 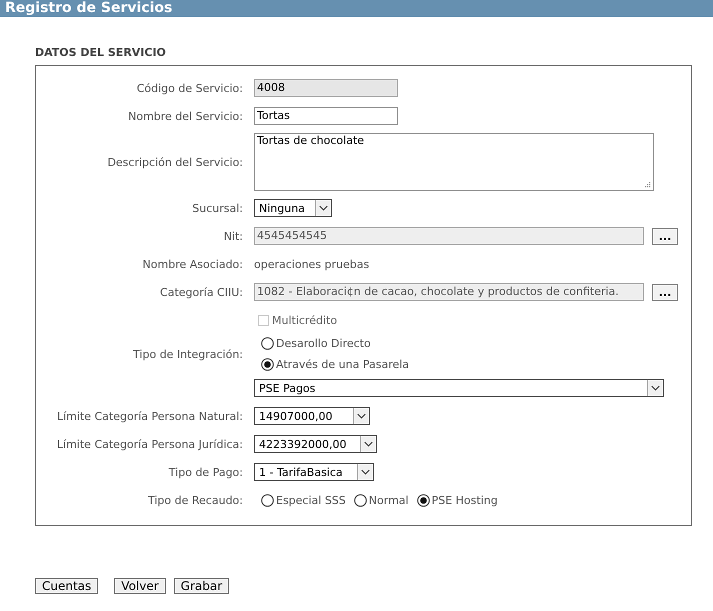 What do you see at coordinates (101, 52) in the screenshot?
I see `section-title: DATOS DEL SERVICIO` at bounding box center [101, 52].